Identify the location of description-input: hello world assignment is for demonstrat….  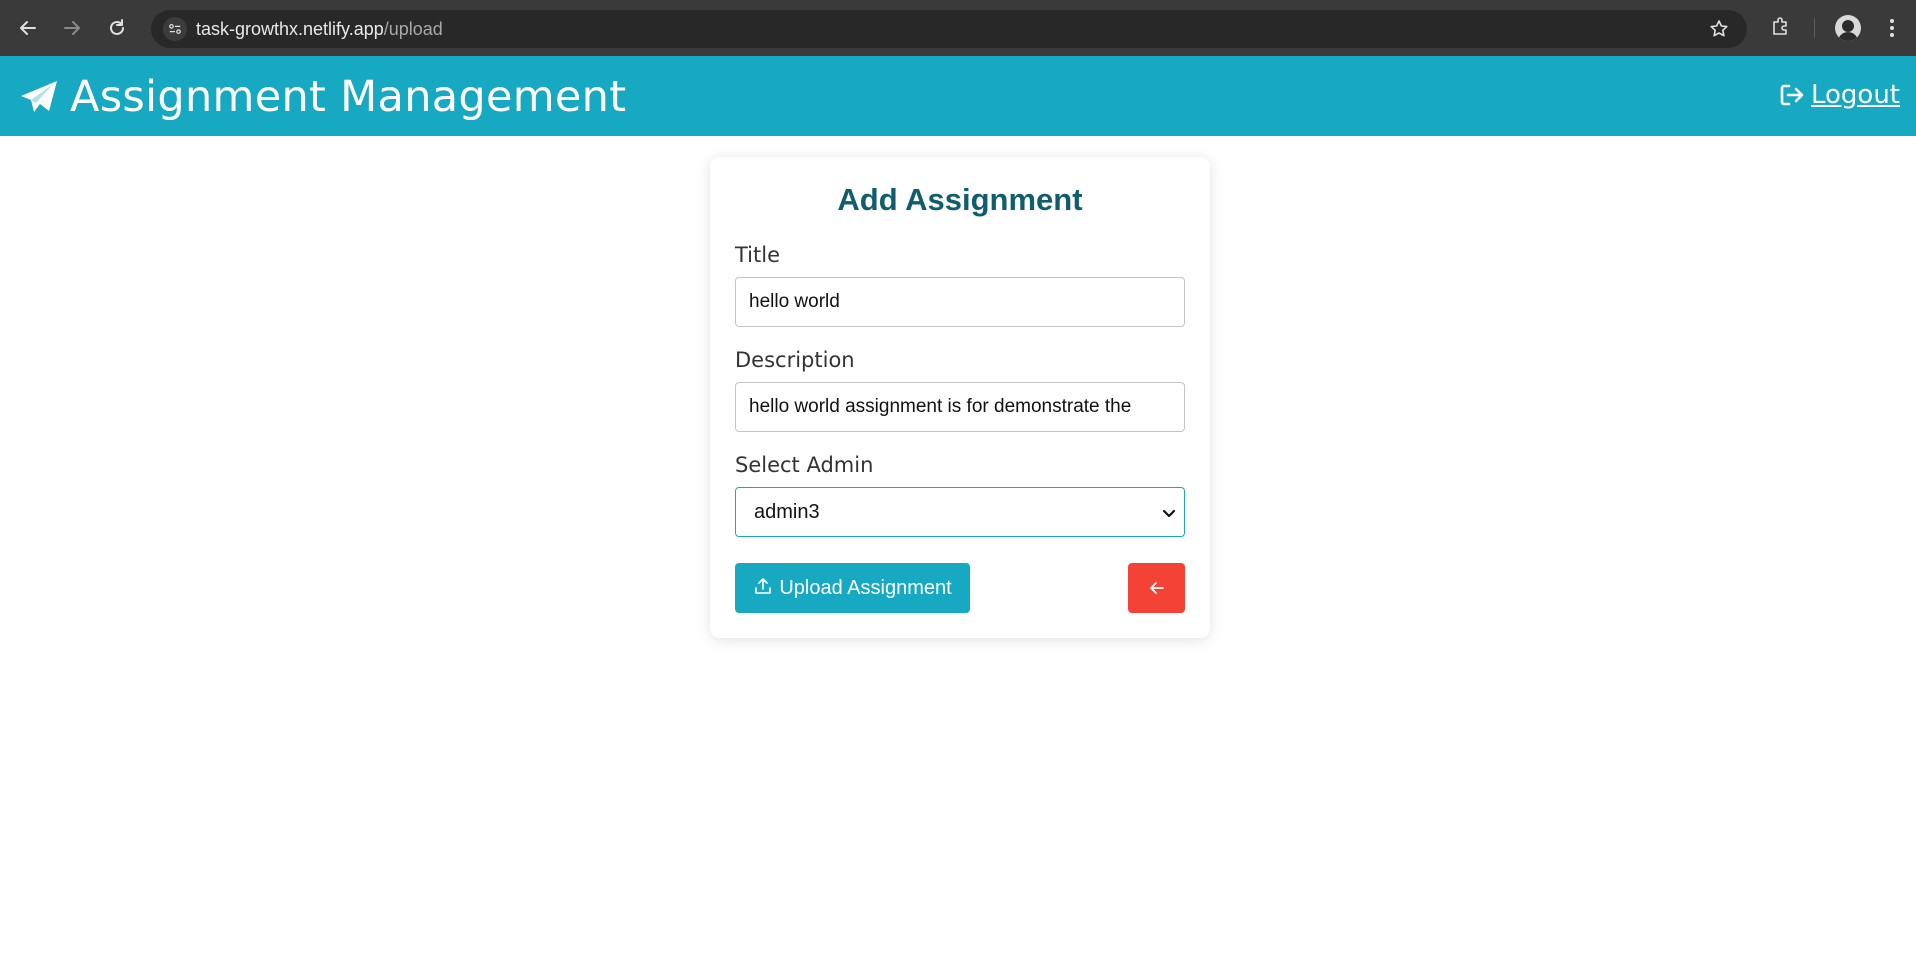
(960, 407).